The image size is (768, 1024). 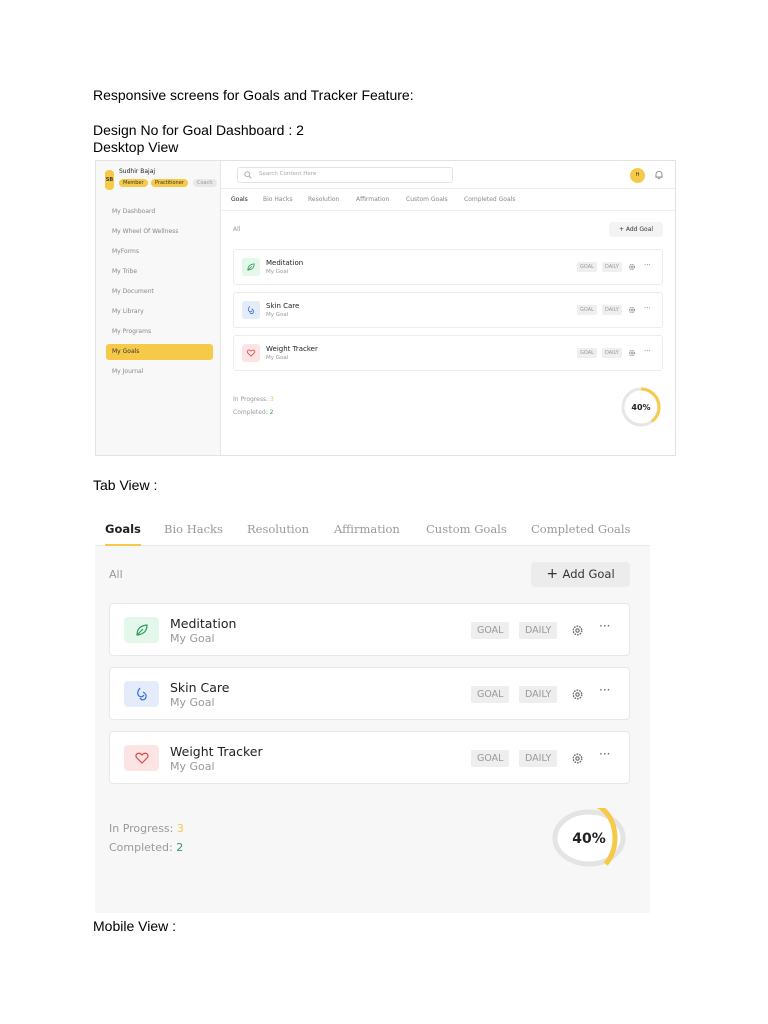 I want to click on progress-percent: 40%, so click(x=640, y=407).